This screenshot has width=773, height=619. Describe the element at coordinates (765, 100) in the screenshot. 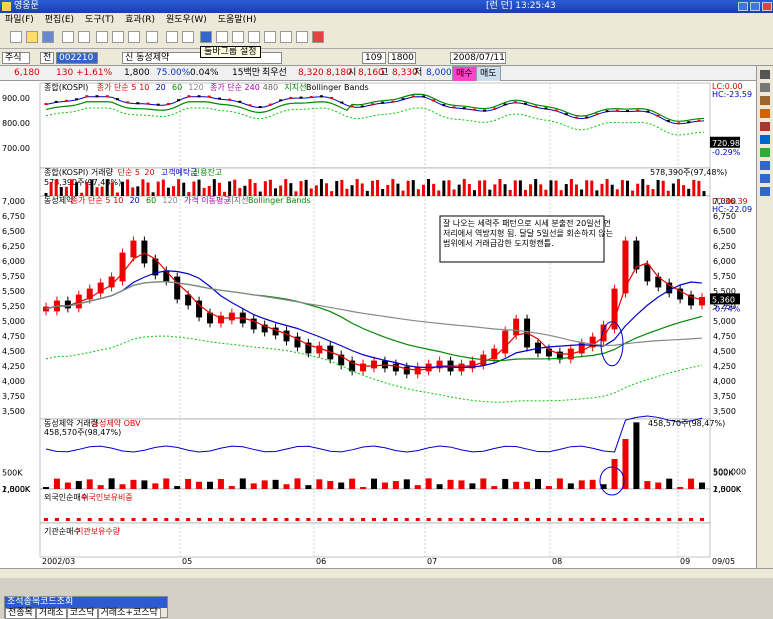

I see `pencil-icon` at that location.